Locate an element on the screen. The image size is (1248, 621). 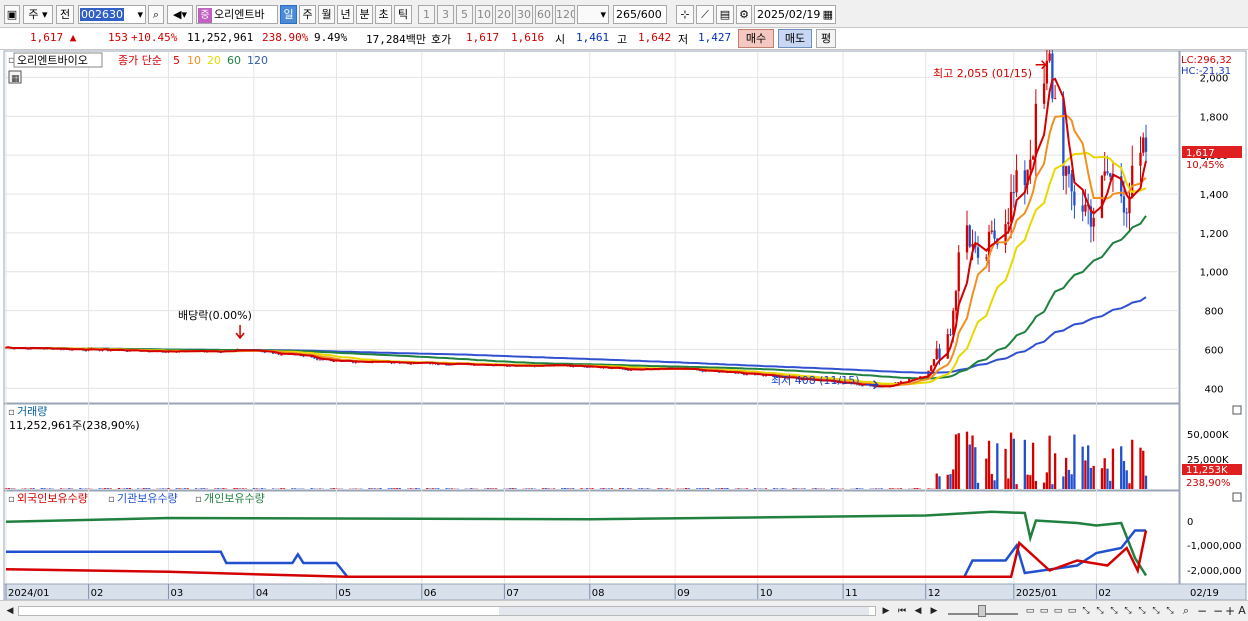
interval-60-button: 60 is located at coordinates (544, 14).